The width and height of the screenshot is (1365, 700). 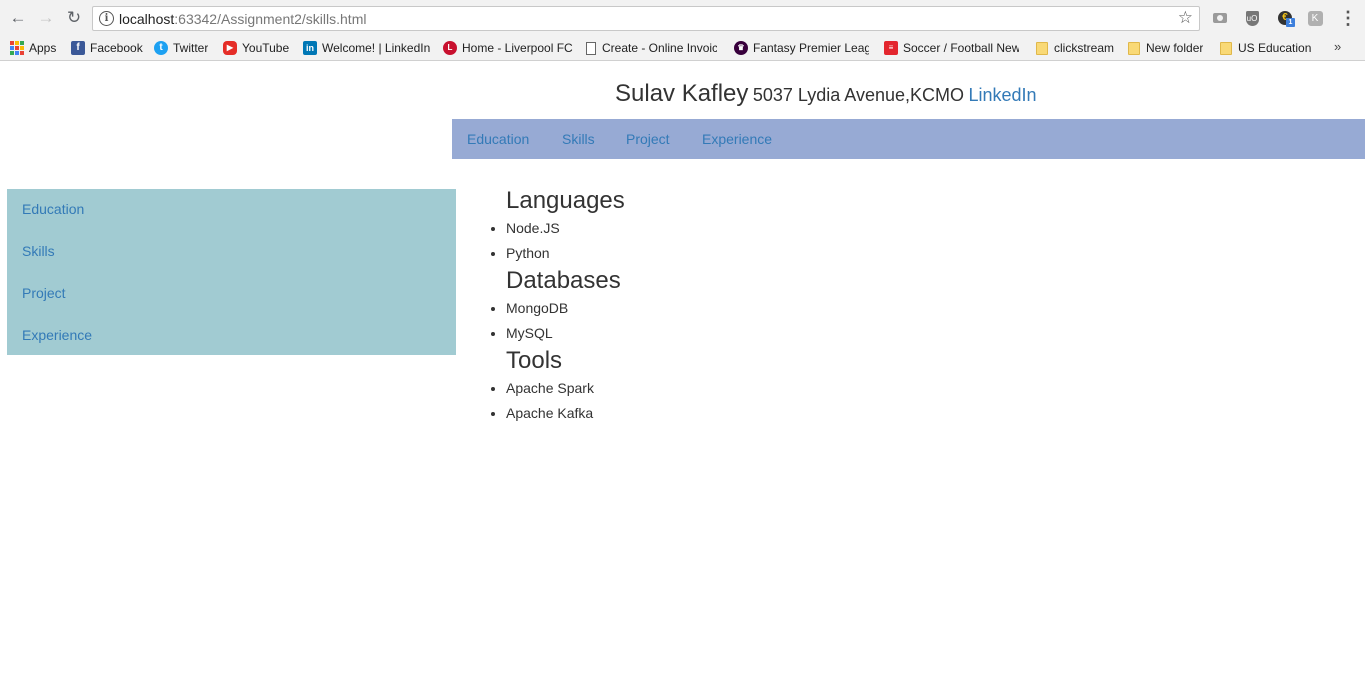 What do you see at coordinates (230, 48) in the screenshot?
I see `youtube-icon: ▶` at bounding box center [230, 48].